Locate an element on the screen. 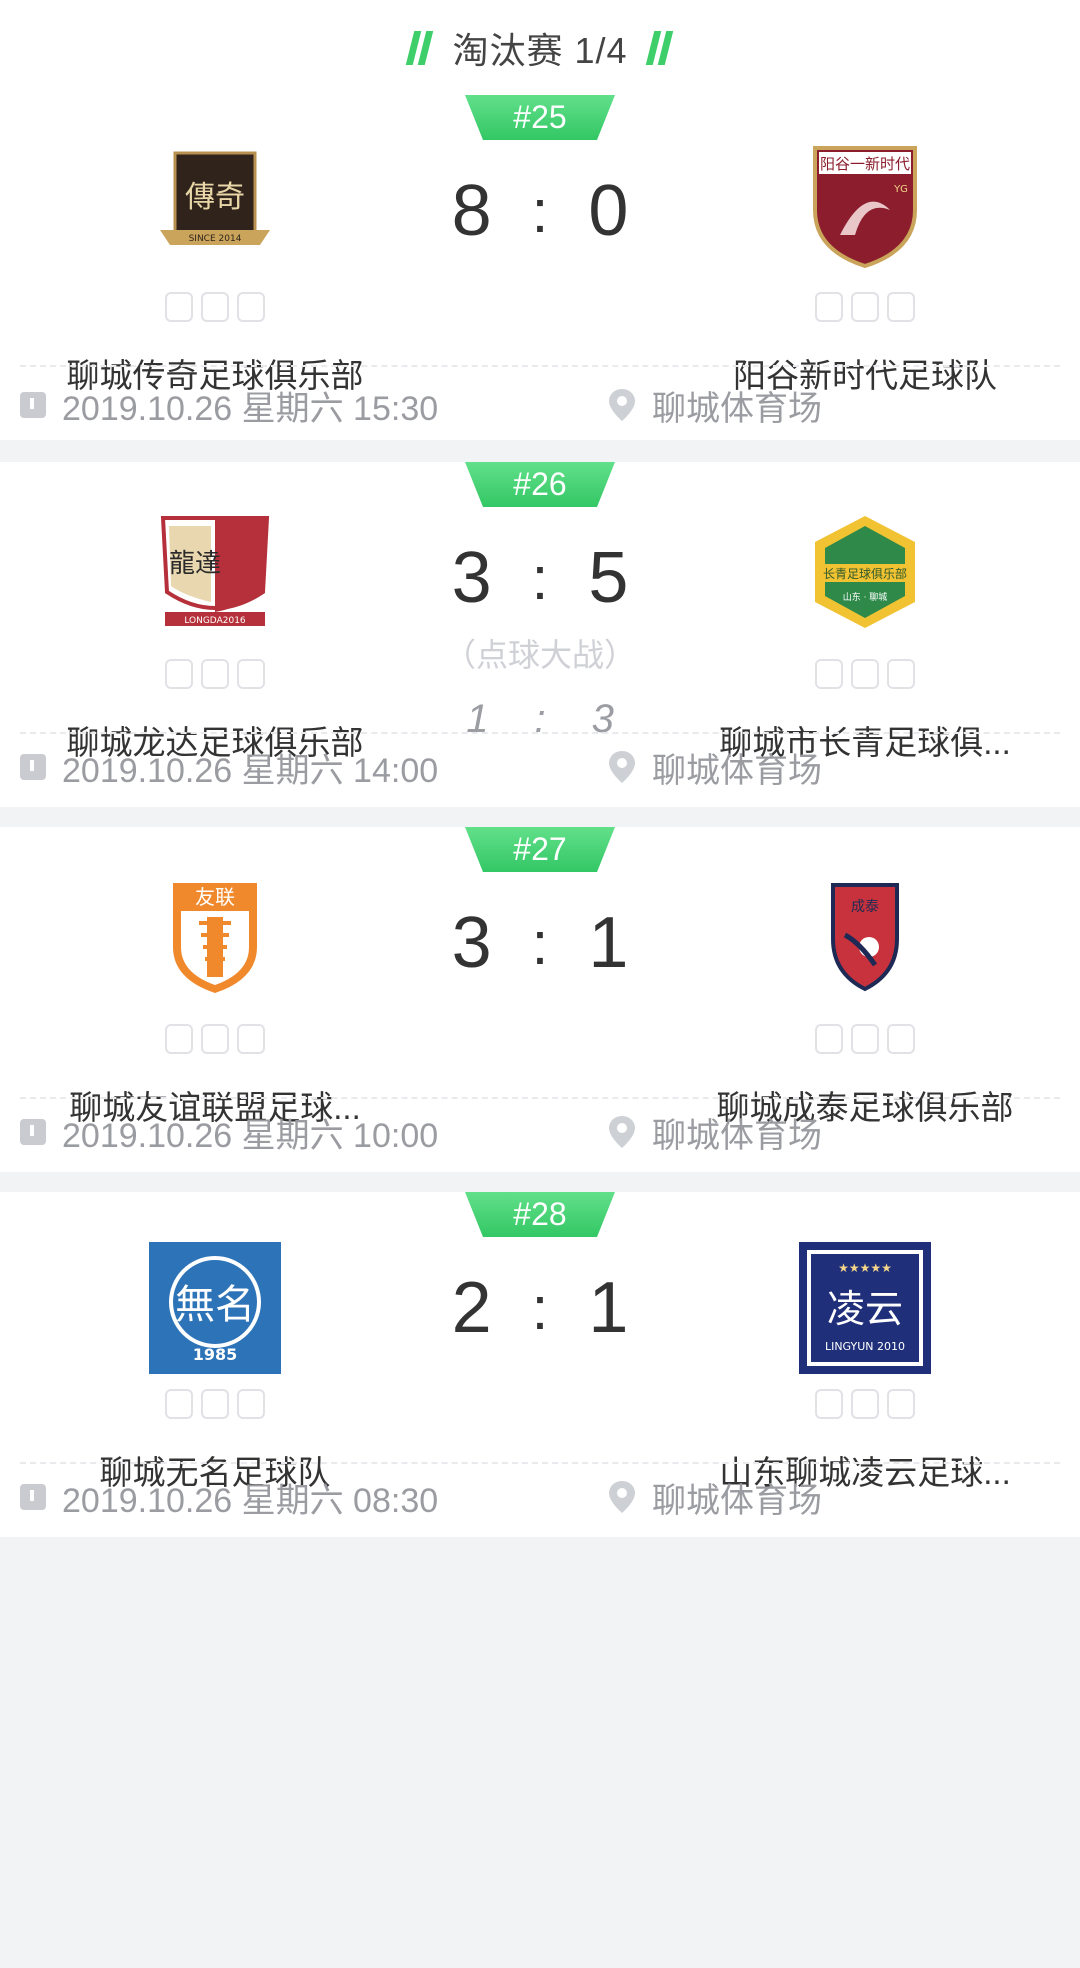 The width and height of the screenshot is (1080, 1968). logo-subtext: 1985 is located at coordinates (215, 1354).